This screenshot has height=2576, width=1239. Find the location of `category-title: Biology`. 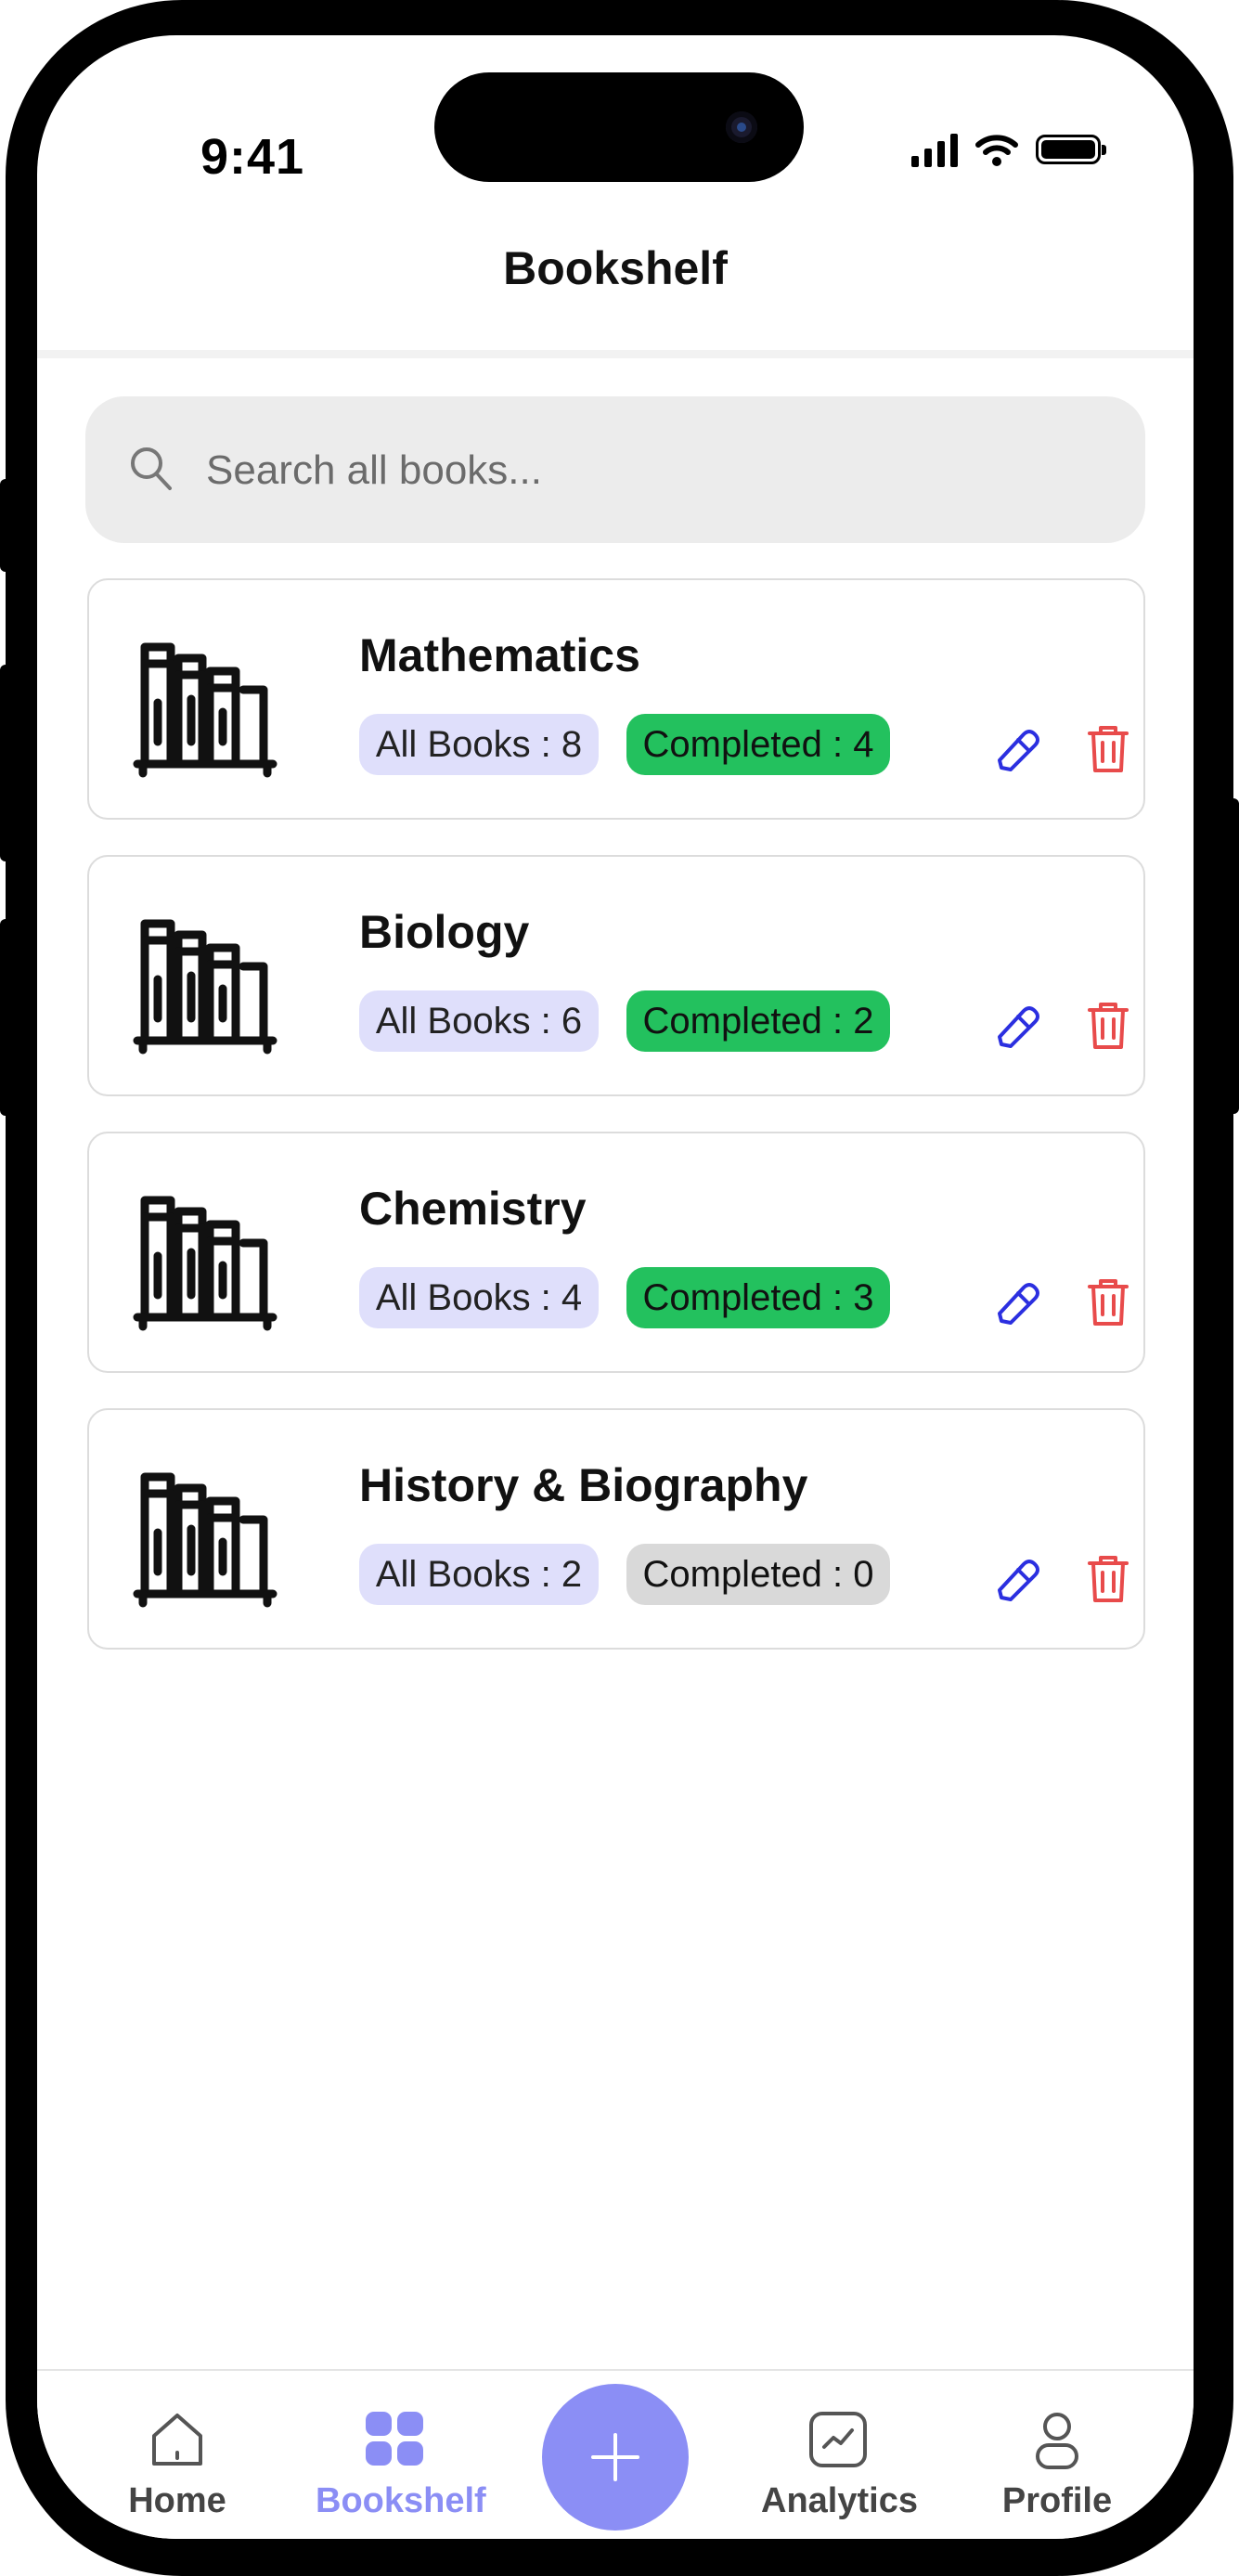

category-title: Biology is located at coordinates (444, 932).